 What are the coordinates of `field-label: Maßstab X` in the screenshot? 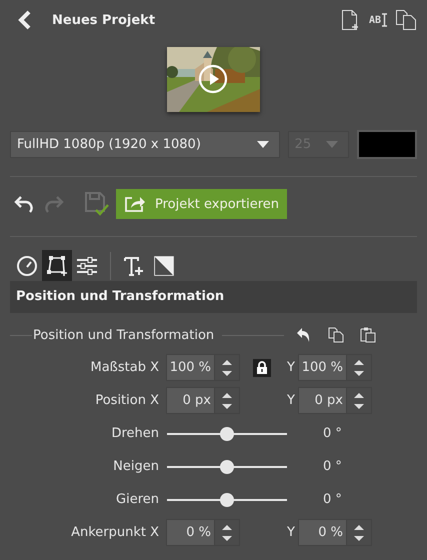 It's located at (125, 367).